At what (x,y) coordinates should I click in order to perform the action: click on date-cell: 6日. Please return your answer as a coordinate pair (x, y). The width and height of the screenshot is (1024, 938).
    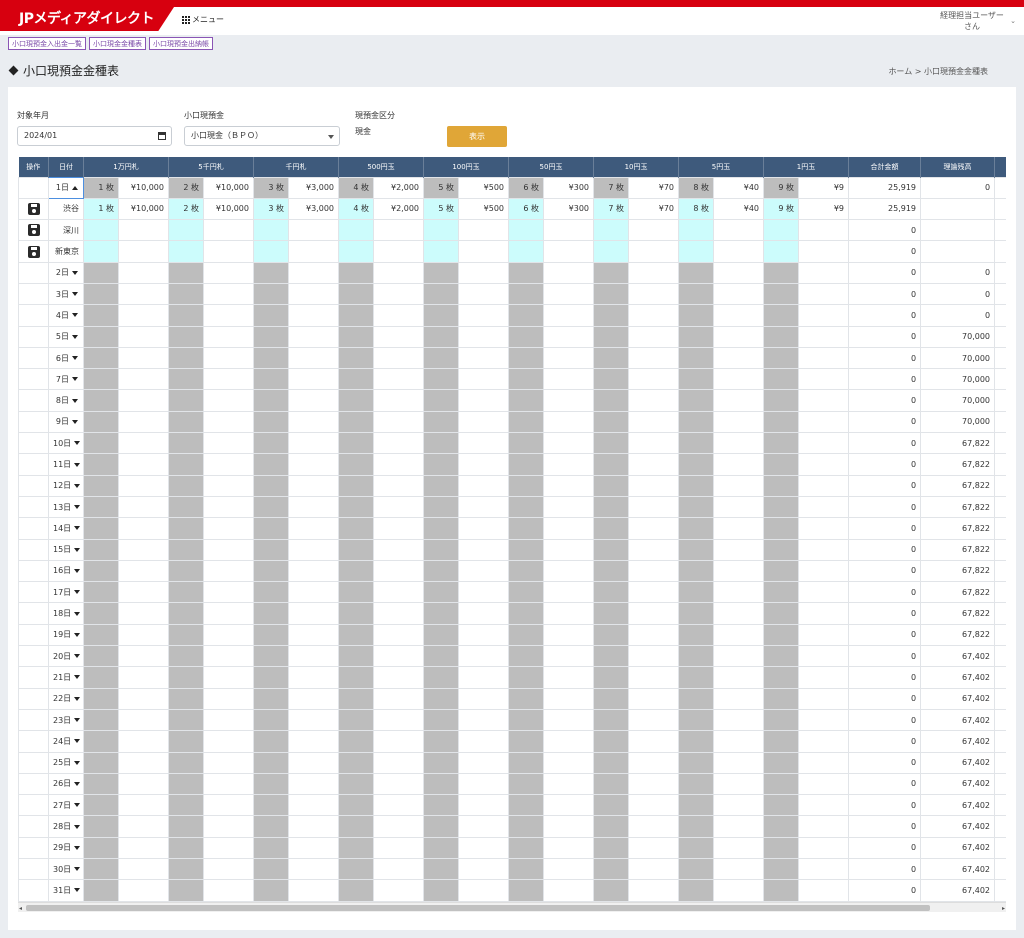
    Looking at the image, I should click on (66, 358).